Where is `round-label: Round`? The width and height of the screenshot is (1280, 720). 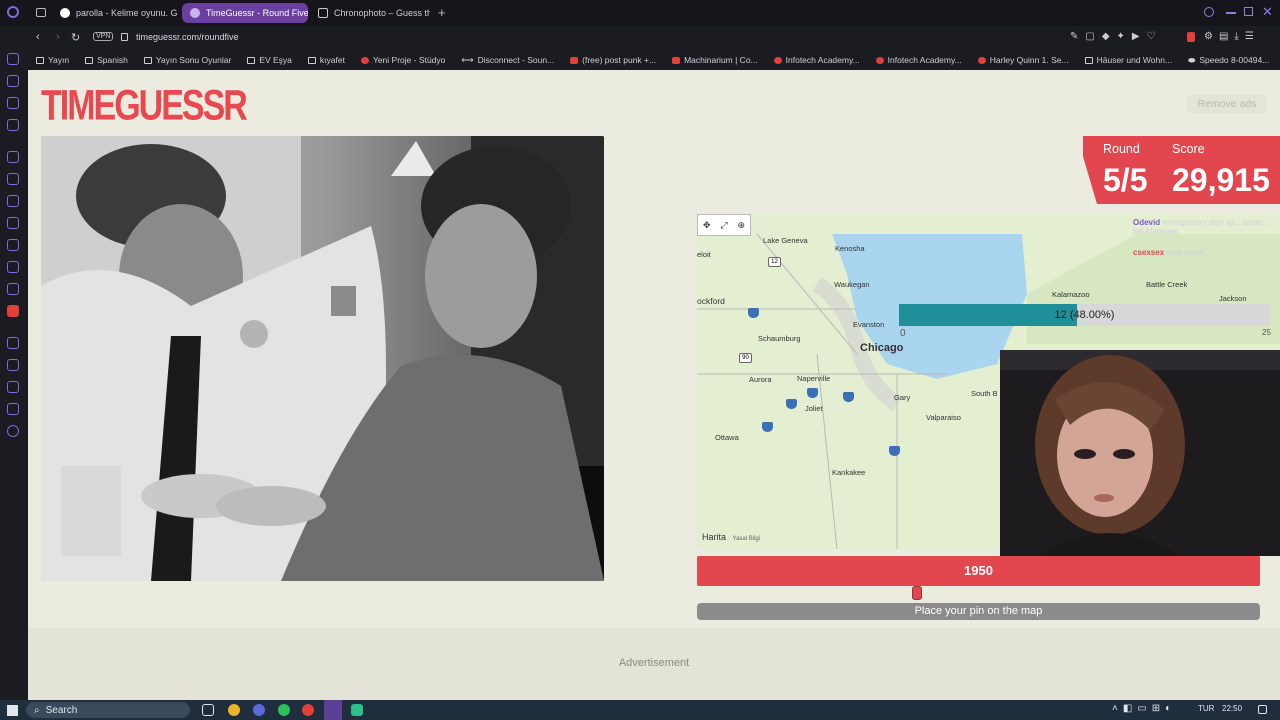 round-label: Round is located at coordinates (1121, 149).